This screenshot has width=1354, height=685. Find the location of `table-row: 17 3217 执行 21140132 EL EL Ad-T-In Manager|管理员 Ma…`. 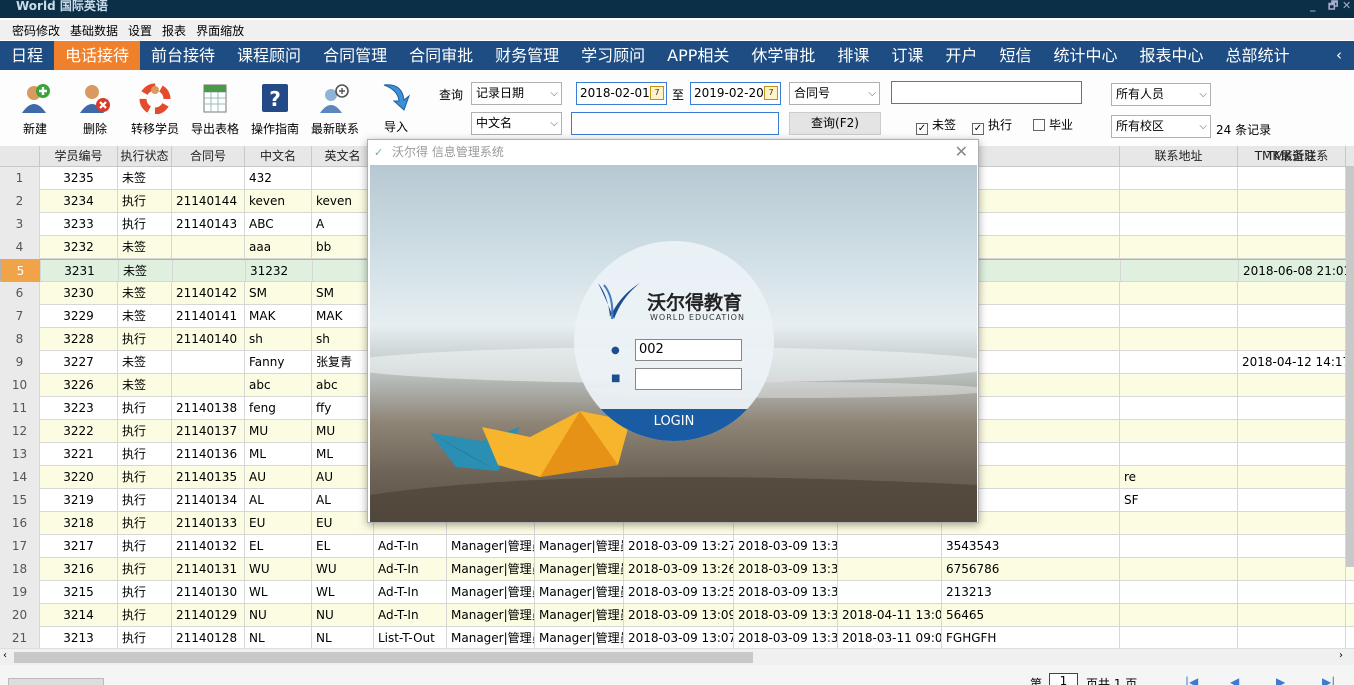

table-row: 17 3217 执行 21140132 EL EL Ad-T-In Manager|管理员 Ma… is located at coordinates (677, 546).